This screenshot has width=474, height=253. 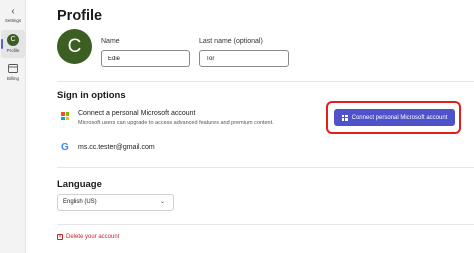 I want to click on back-chevron-icon: ‹, so click(x=13, y=12).